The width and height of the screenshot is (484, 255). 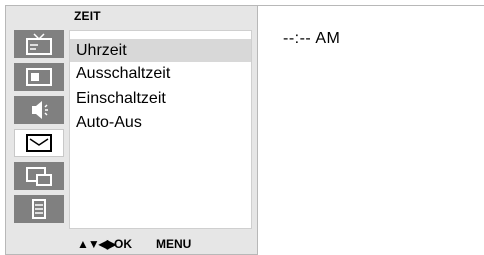 What do you see at coordinates (96, 244) in the screenshot?
I see `navigation-arrows-icon: ▲▼◀▶` at bounding box center [96, 244].